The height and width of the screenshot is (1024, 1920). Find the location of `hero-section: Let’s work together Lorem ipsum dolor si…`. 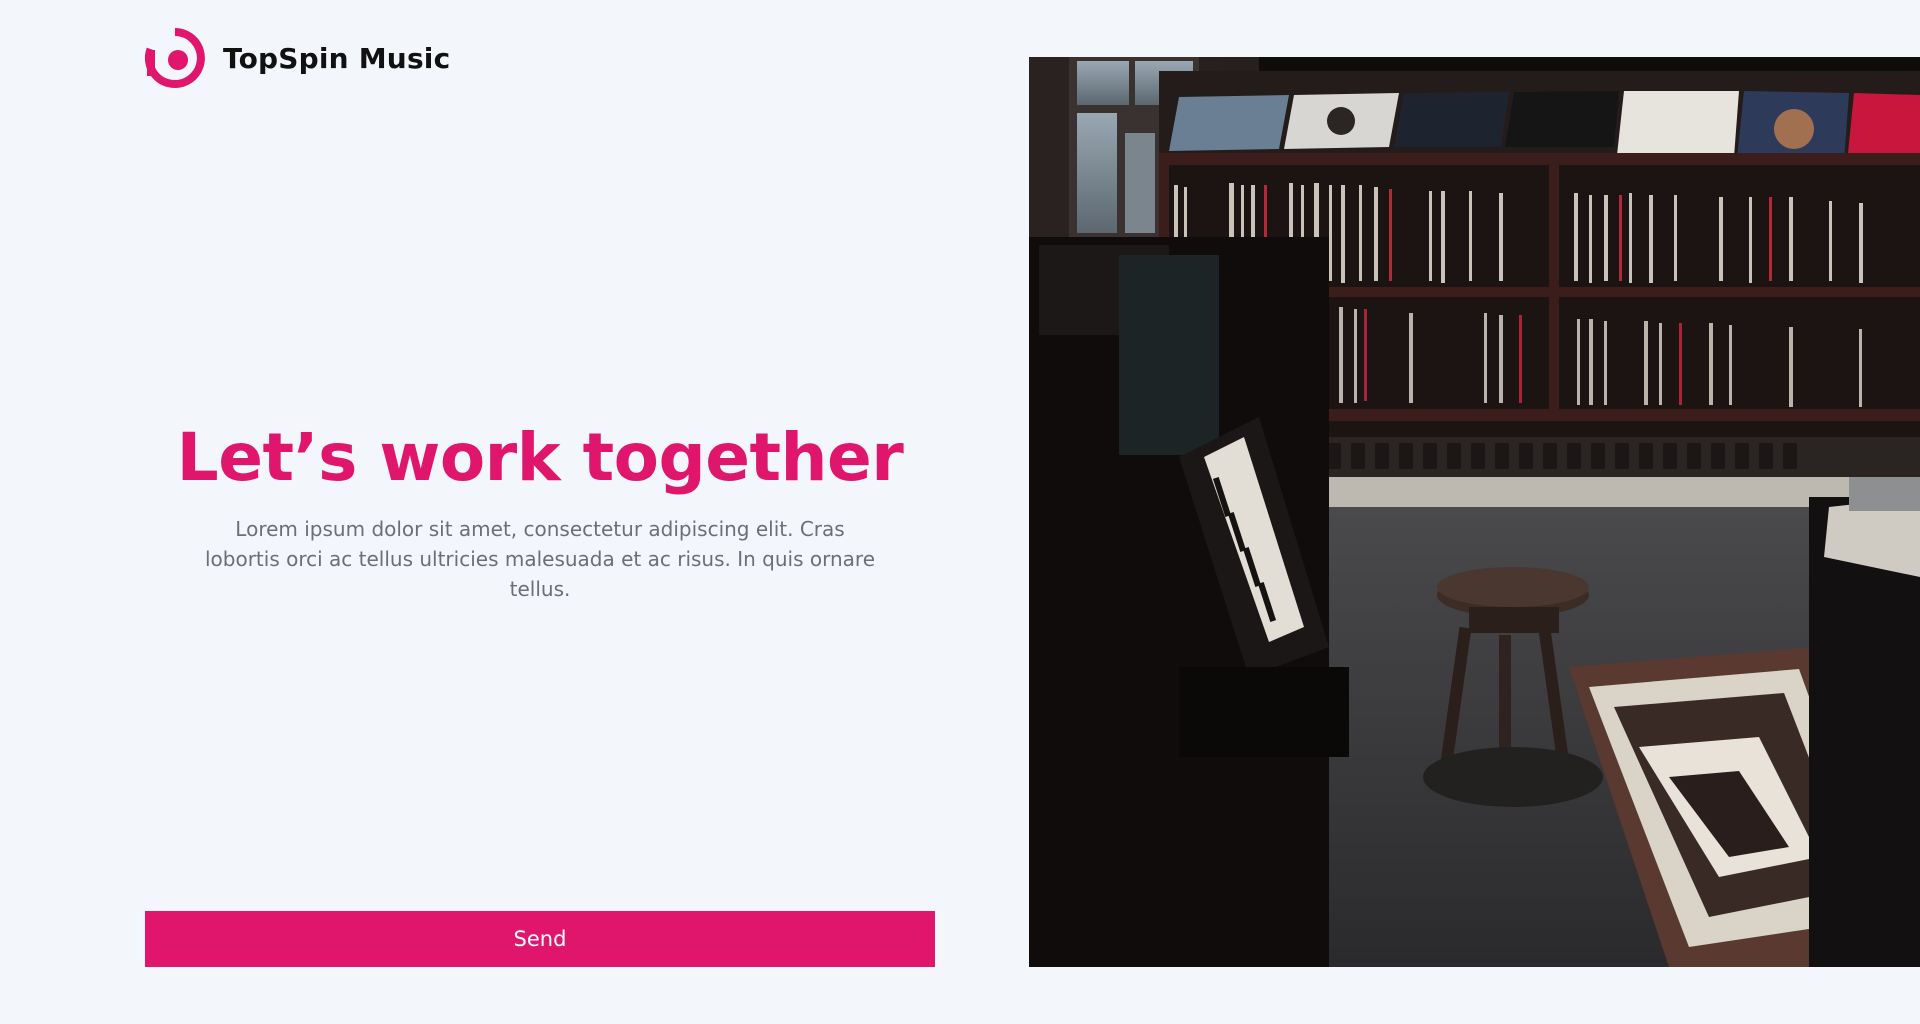

hero-section: Let’s work together Lorem ipsum dolor si… is located at coordinates (540, 512).